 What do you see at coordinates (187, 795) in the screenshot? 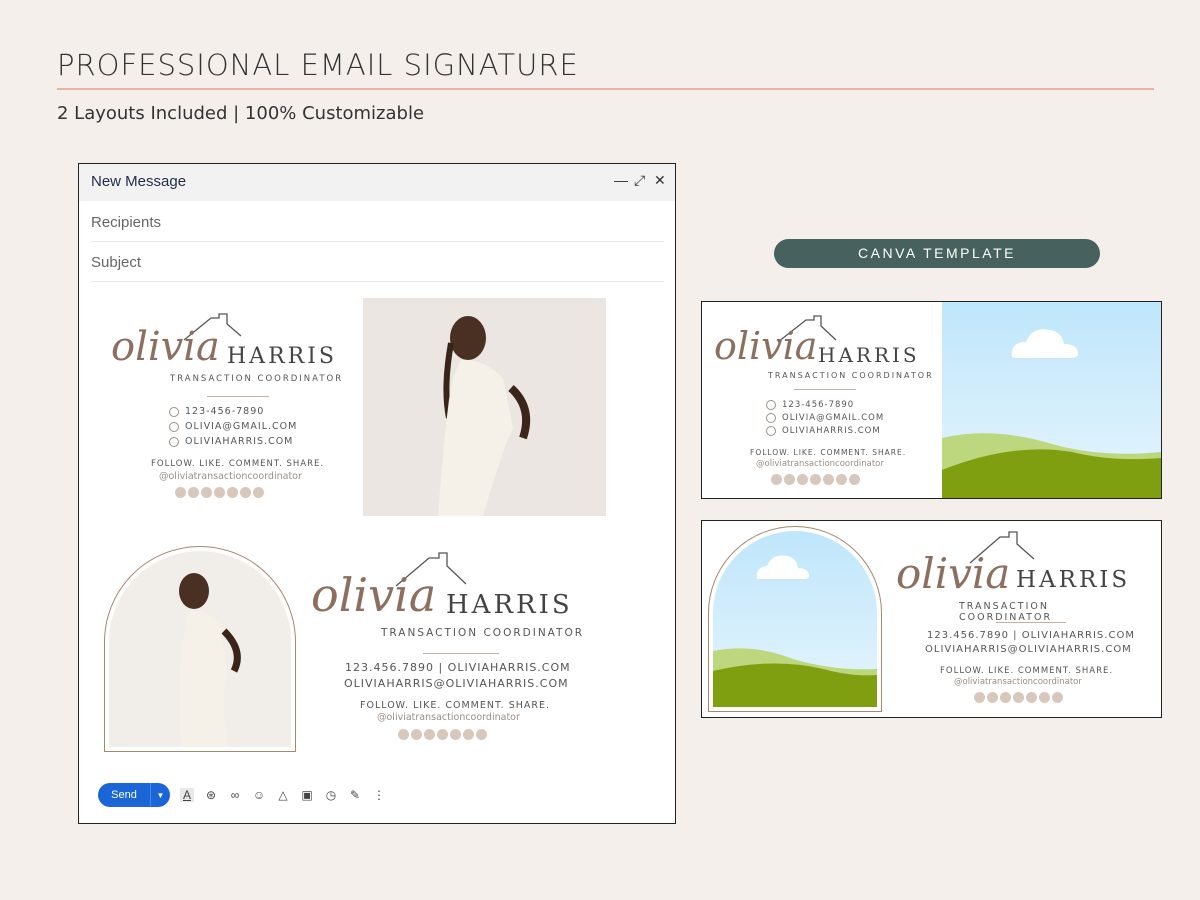
I see `text-format-icon: A` at bounding box center [187, 795].